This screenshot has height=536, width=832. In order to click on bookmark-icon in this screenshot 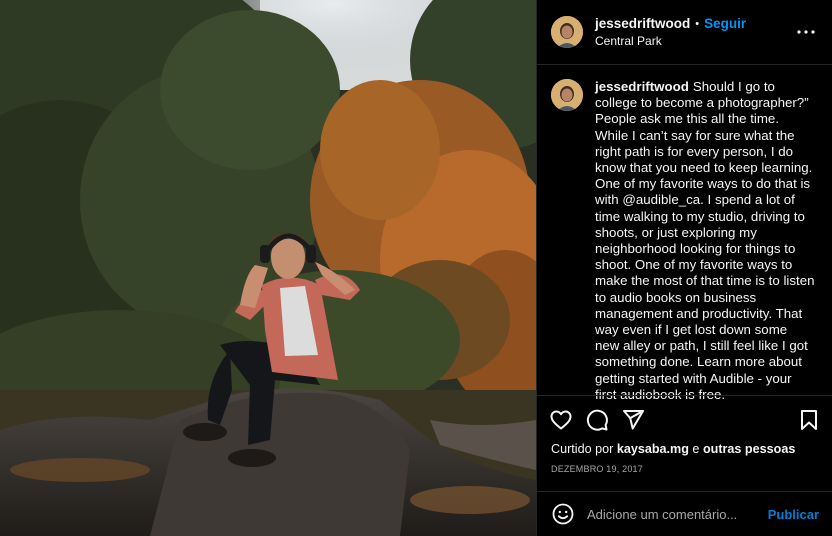, I will do `click(809, 420)`.